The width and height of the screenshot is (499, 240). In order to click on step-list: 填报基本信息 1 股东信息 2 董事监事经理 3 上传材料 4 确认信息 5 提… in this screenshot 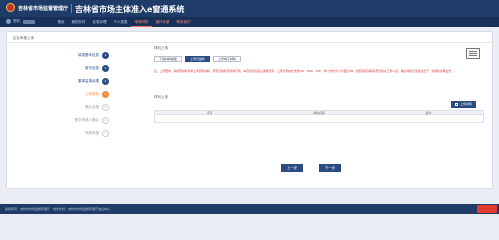, I will do `click(78, 95)`.